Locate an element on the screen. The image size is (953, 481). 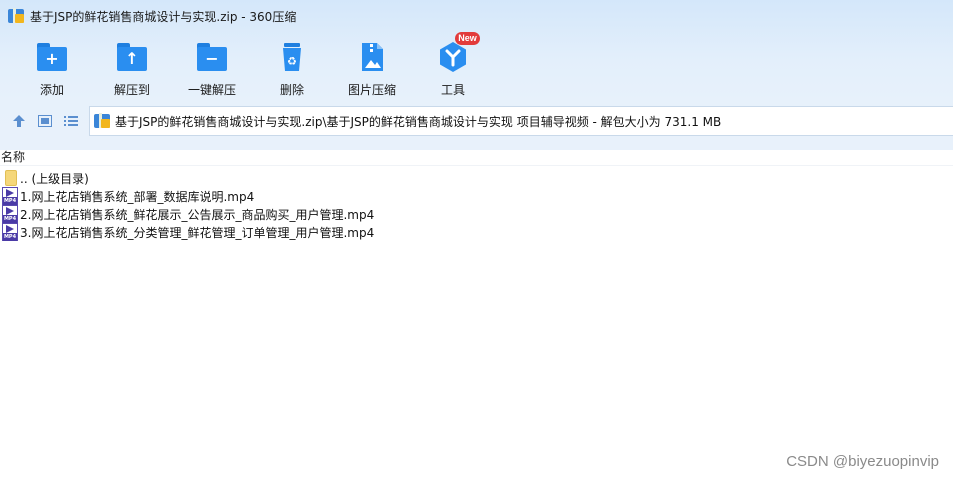
one-click-extract-button: − 一键解压 is located at coordinates (212, 67).